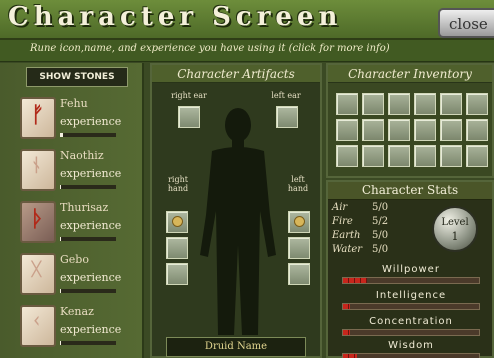 This screenshot has height=358, width=494. I want to click on element-row-water: Water 5/0, so click(382, 250).